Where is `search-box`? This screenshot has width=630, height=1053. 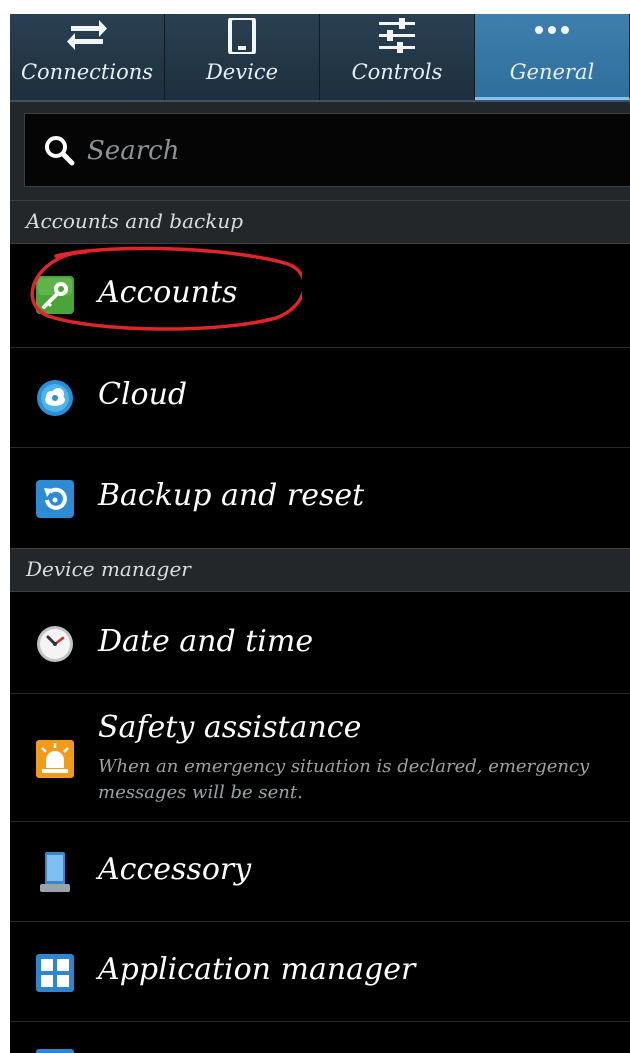
search-box is located at coordinates (327, 150).